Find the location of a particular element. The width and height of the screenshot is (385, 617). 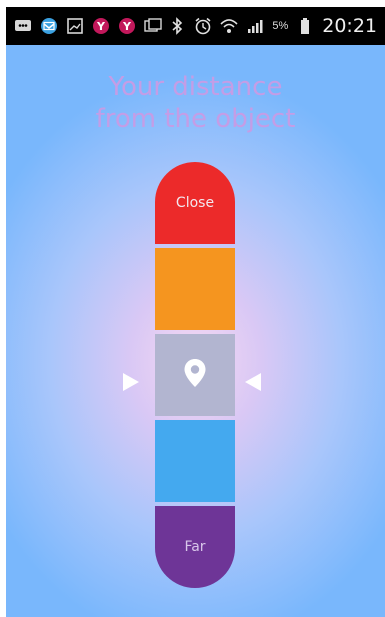

segment-distant is located at coordinates (195, 461).